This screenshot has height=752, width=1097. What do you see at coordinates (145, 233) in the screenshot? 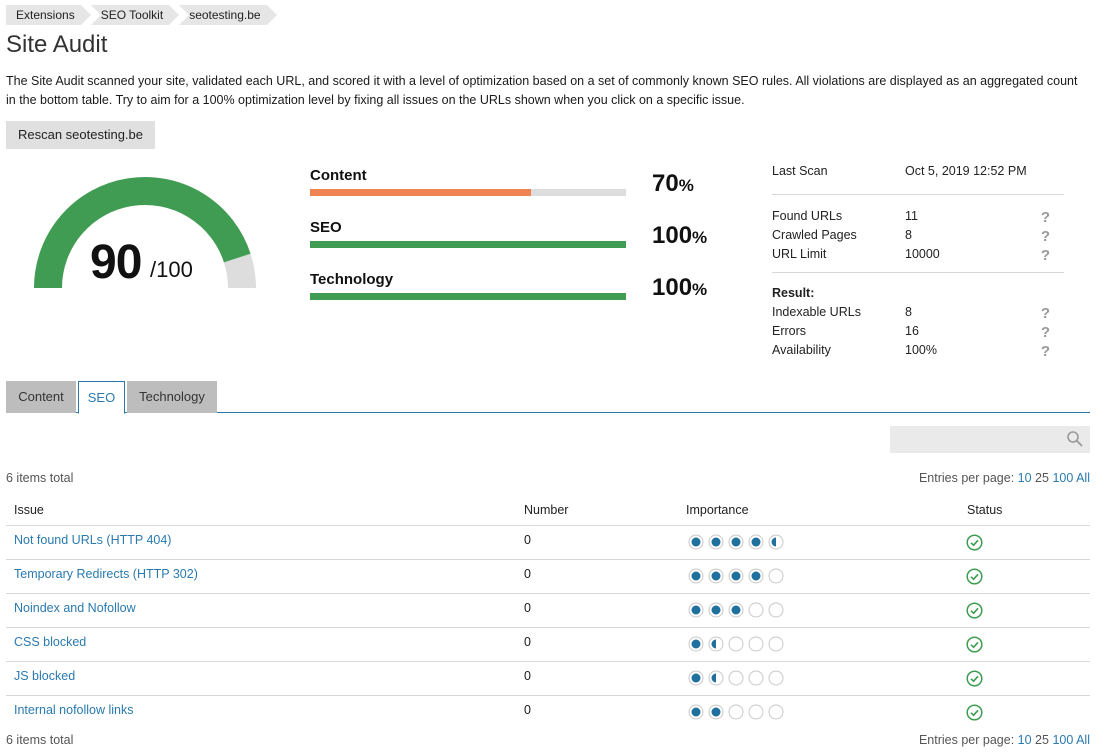
I see `gauge-arc` at bounding box center [145, 233].